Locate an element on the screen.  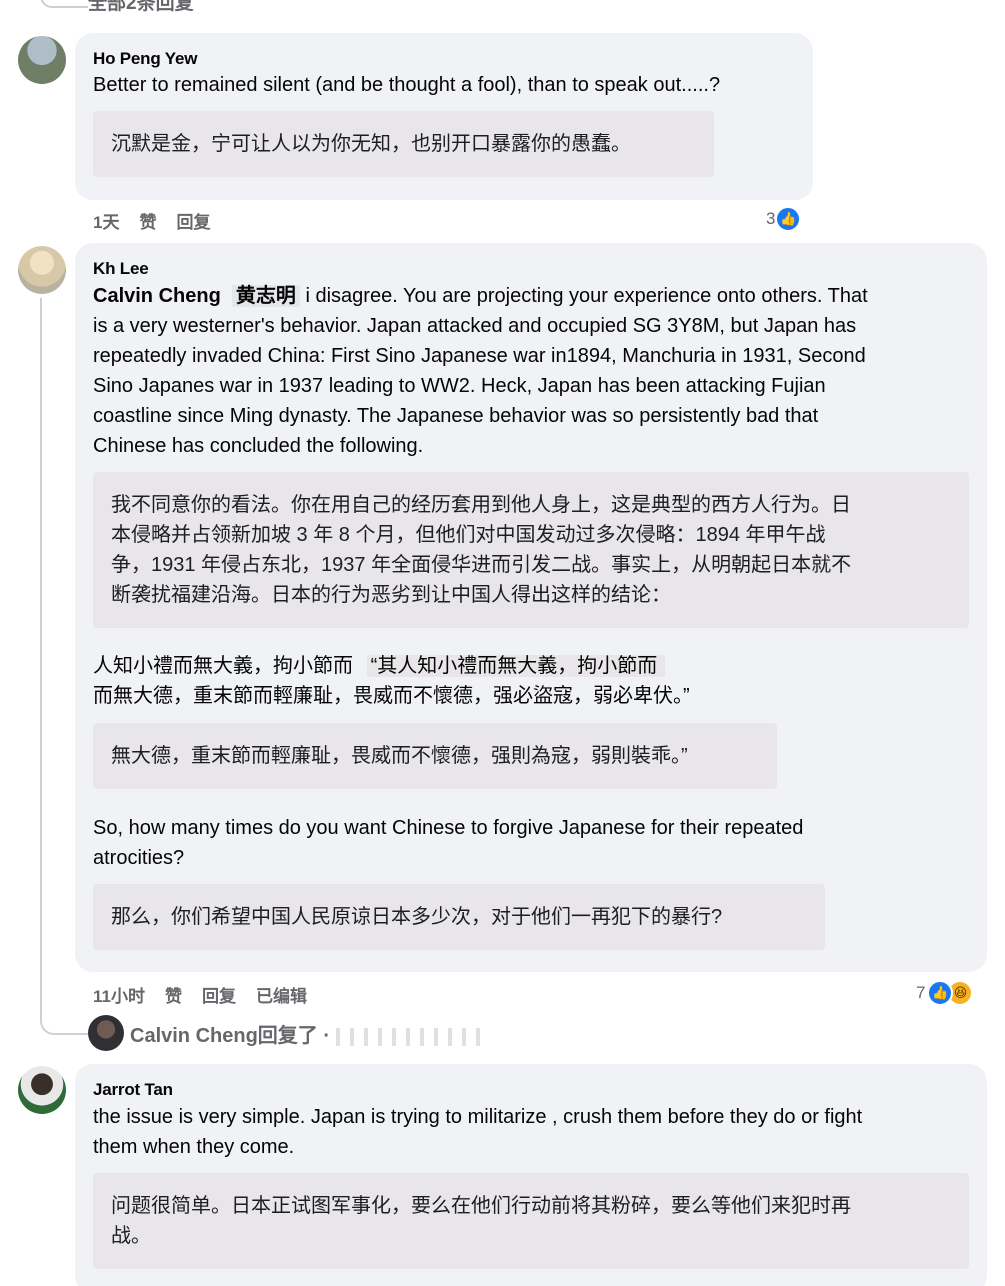
translation-text: 那么，你们希望中国人民原谅日本多少次，对于他们一再犯下的暴行? is located at coordinates (417, 917).